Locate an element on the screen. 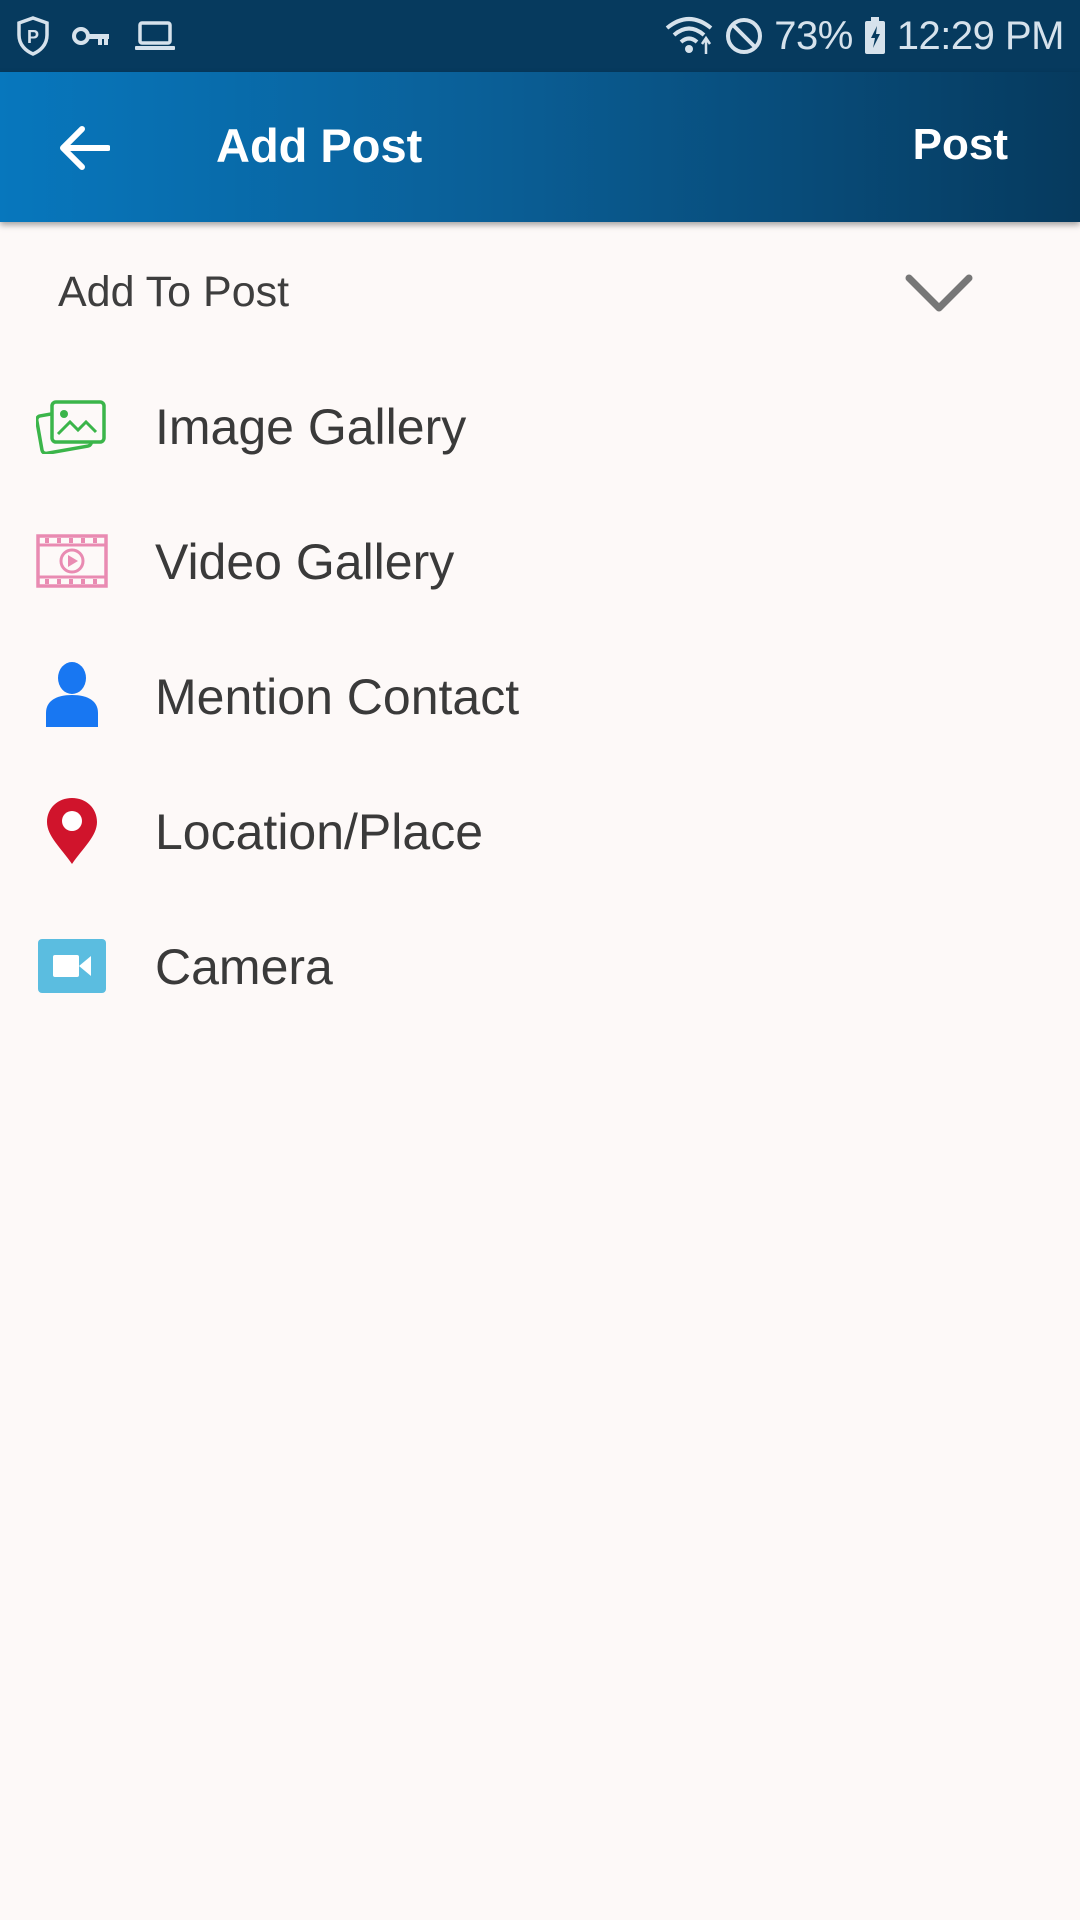 This screenshot has width=1080, height=1920. status-bar-right: 73% 12:29 PM is located at coordinates (859, 36).